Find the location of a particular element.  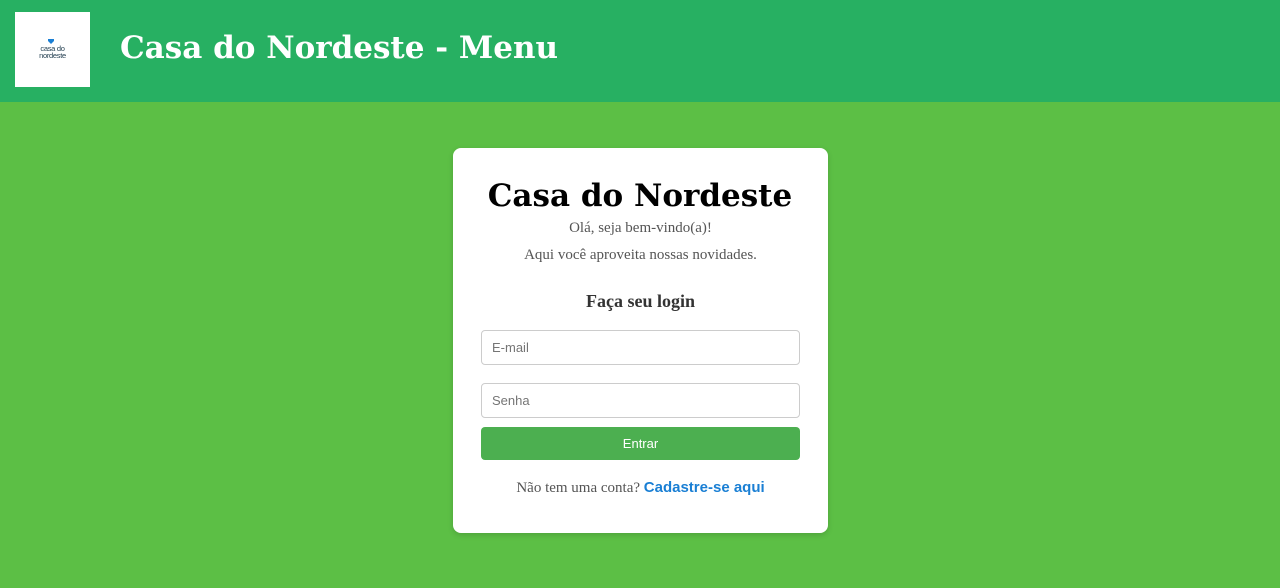

password-input is located at coordinates (640, 400).